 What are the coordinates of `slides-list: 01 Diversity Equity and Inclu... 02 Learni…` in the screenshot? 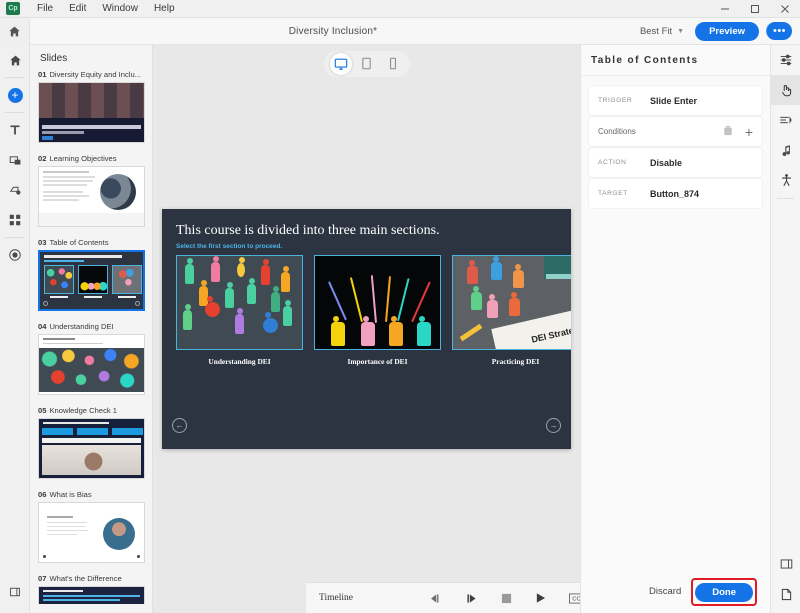 It's located at (91, 337).